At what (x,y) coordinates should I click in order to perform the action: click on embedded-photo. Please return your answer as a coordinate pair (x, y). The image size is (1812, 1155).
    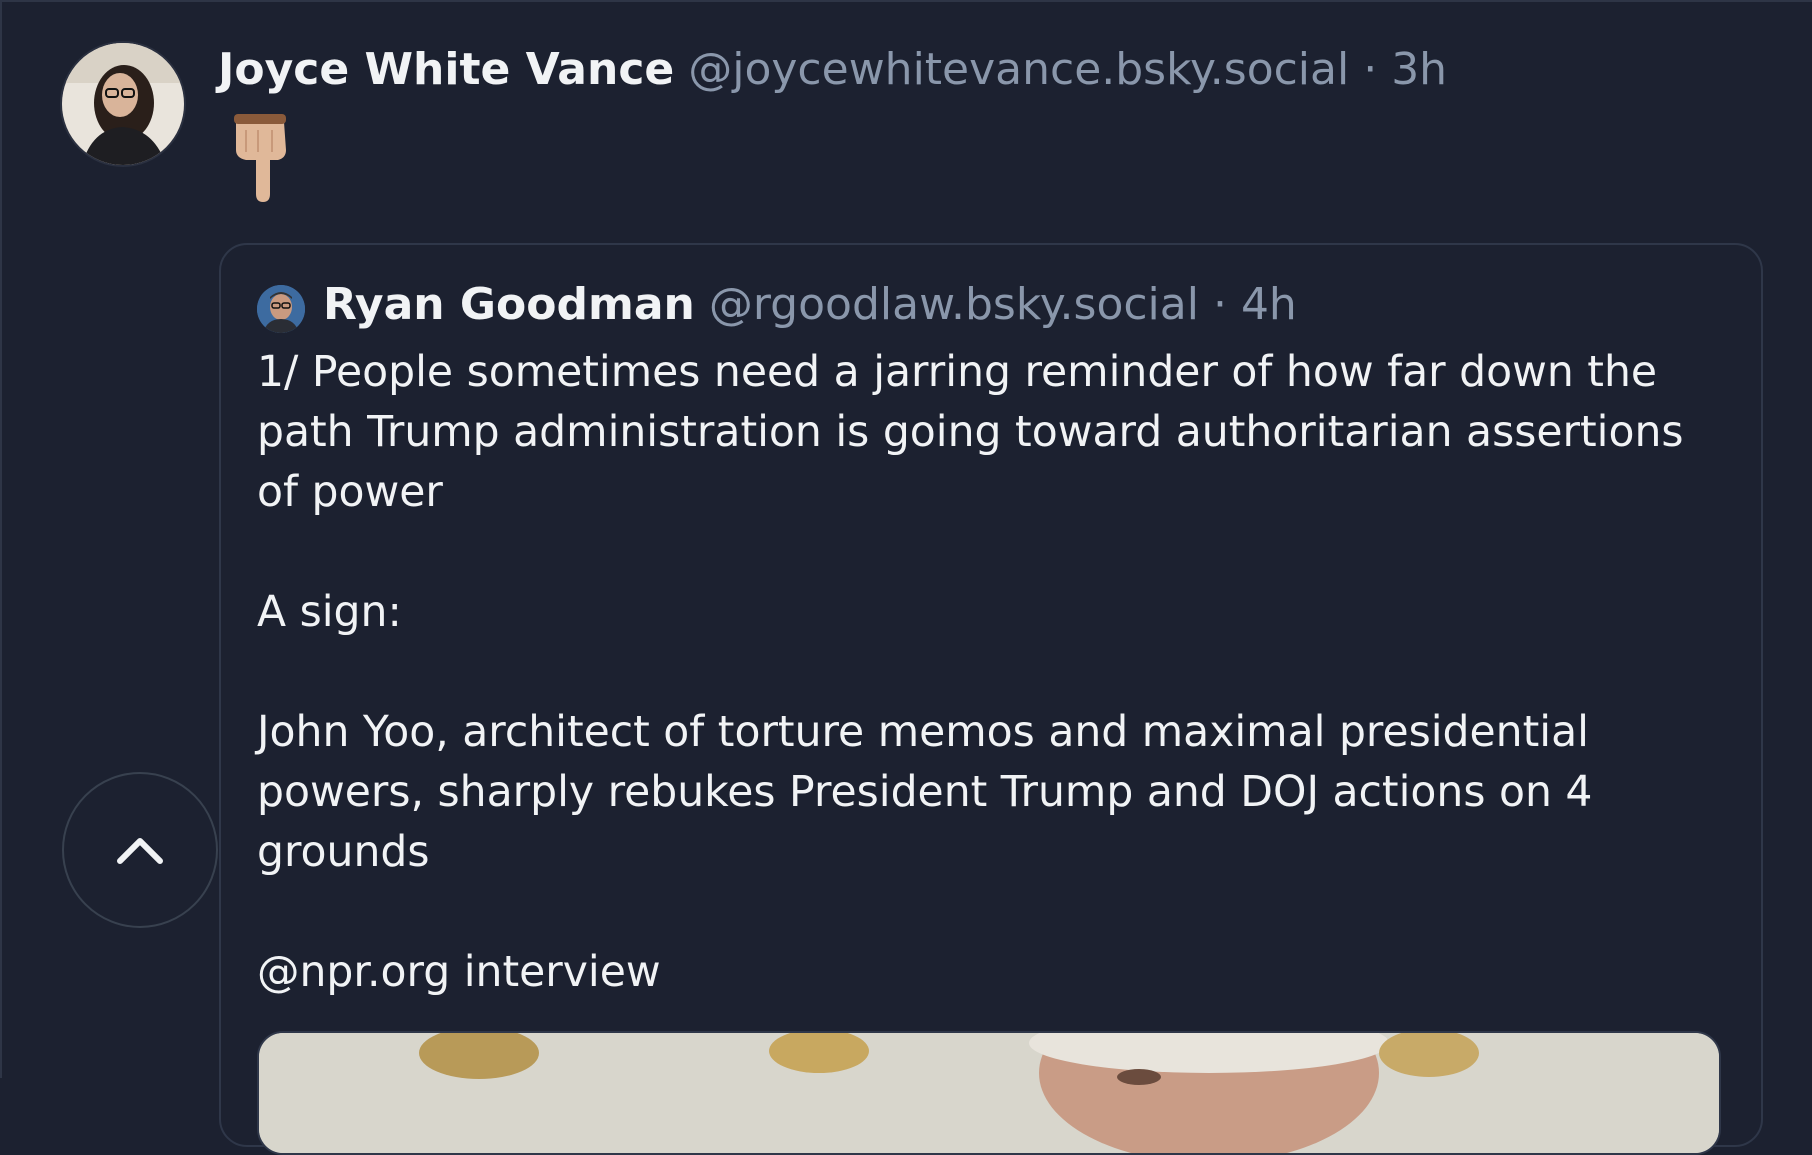
    Looking at the image, I should click on (989, 1093).